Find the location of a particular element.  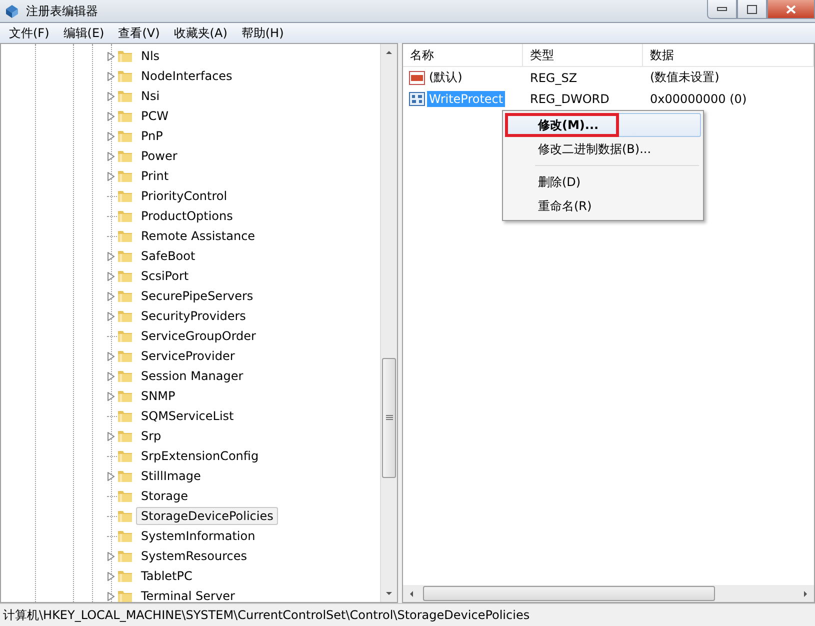

tree-item: ServiceGroupOrder is located at coordinates (198, 336).